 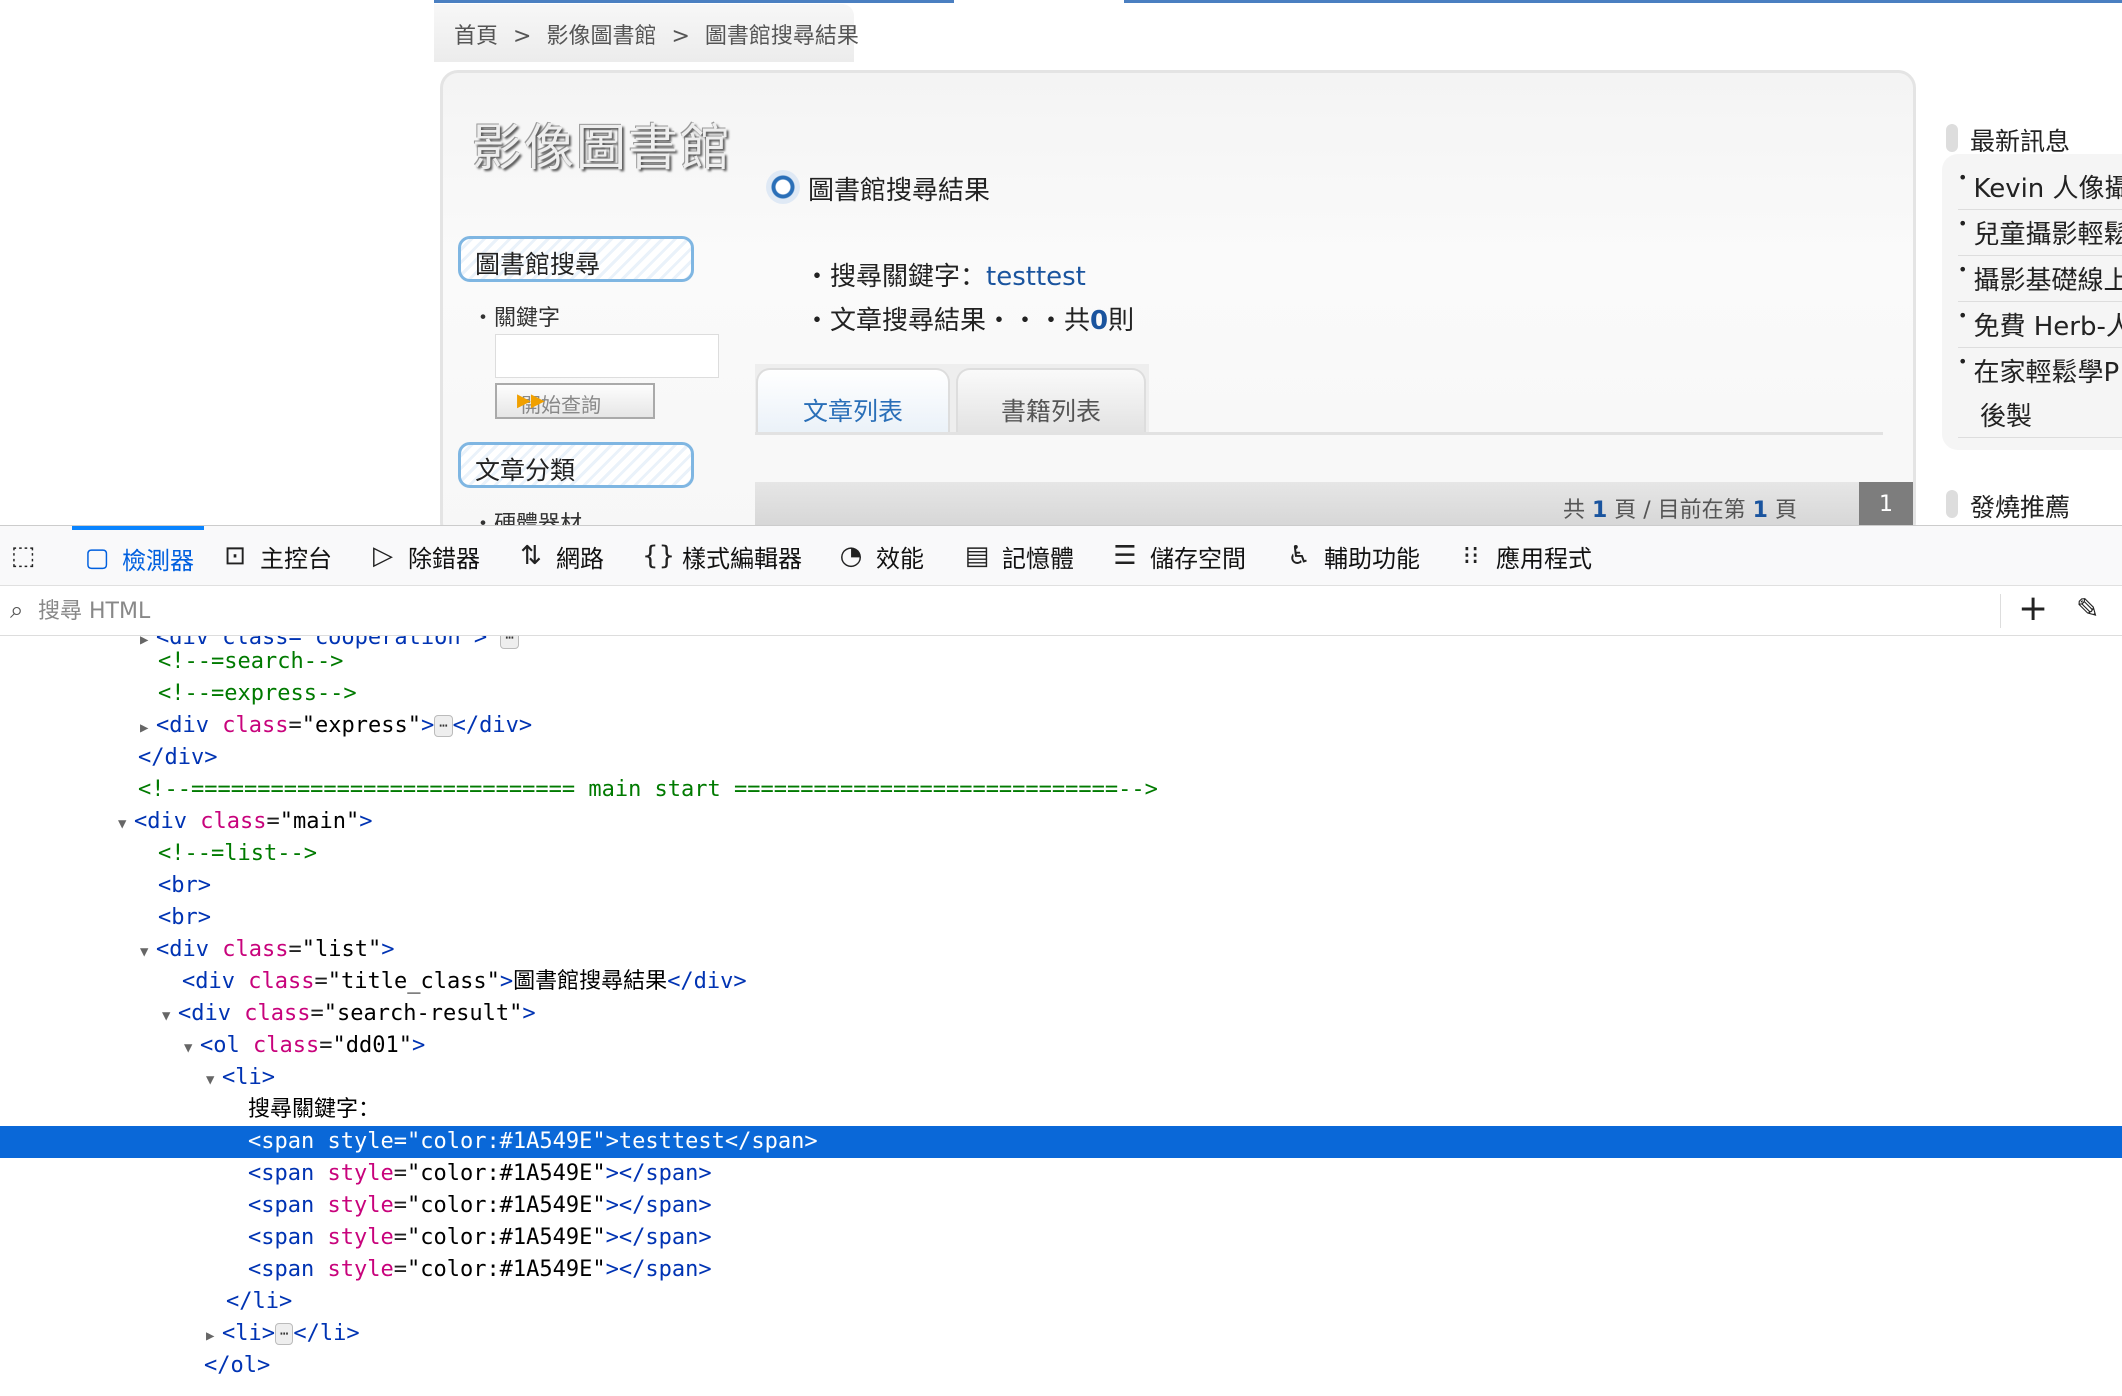 I want to click on accessibility-icon: ♿, so click(x=1299, y=556).